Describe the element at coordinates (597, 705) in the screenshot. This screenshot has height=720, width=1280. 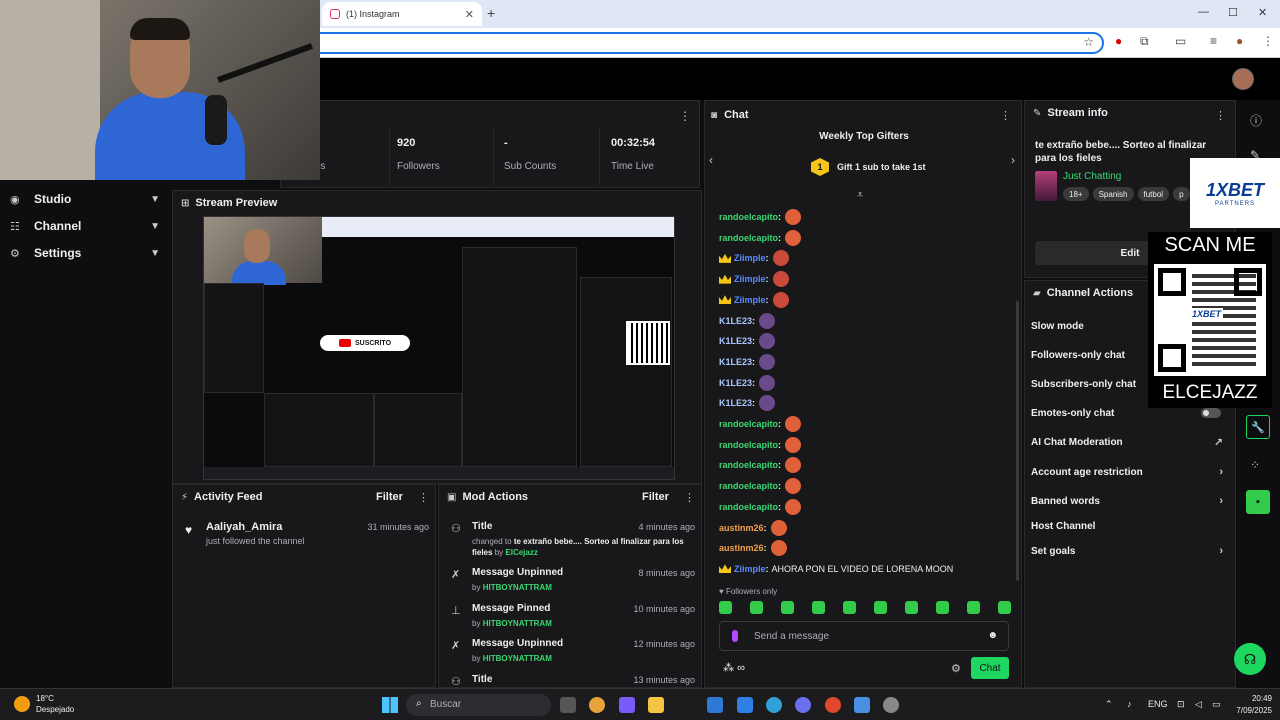
I see `chrome-icon` at that location.